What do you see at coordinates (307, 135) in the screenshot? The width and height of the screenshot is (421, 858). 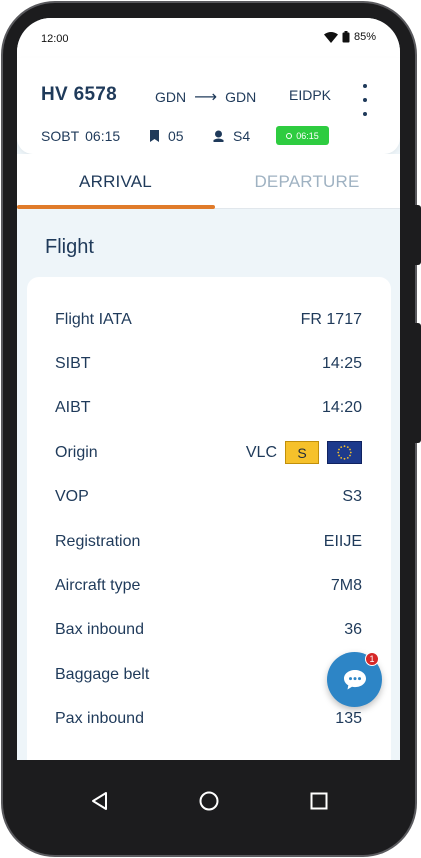 I see `status-badge-time: 06:15` at bounding box center [307, 135].